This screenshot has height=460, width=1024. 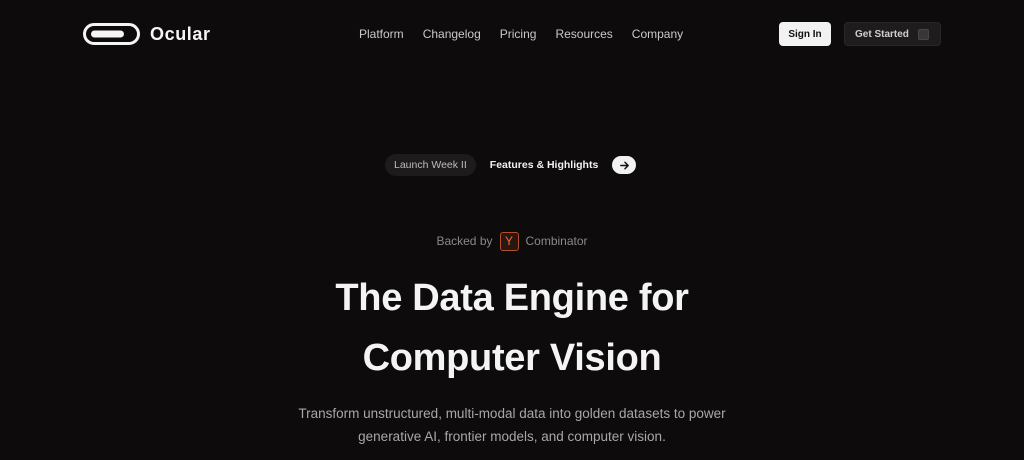 What do you see at coordinates (512, 298) in the screenshot?
I see `hero-title-line-1: The Data Engine for` at bounding box center [512, 298].